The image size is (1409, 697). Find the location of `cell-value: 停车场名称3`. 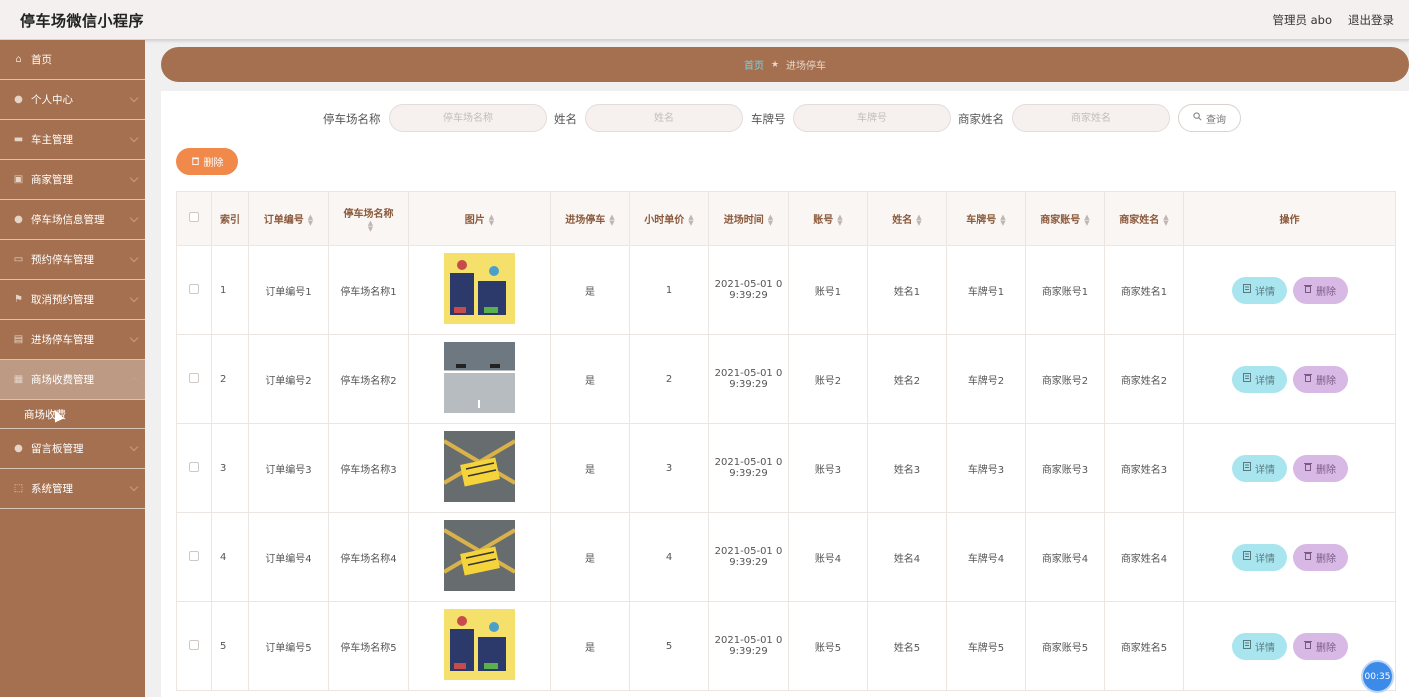

cell-value: 停车场名称3 is located at coordinates (368, 470).